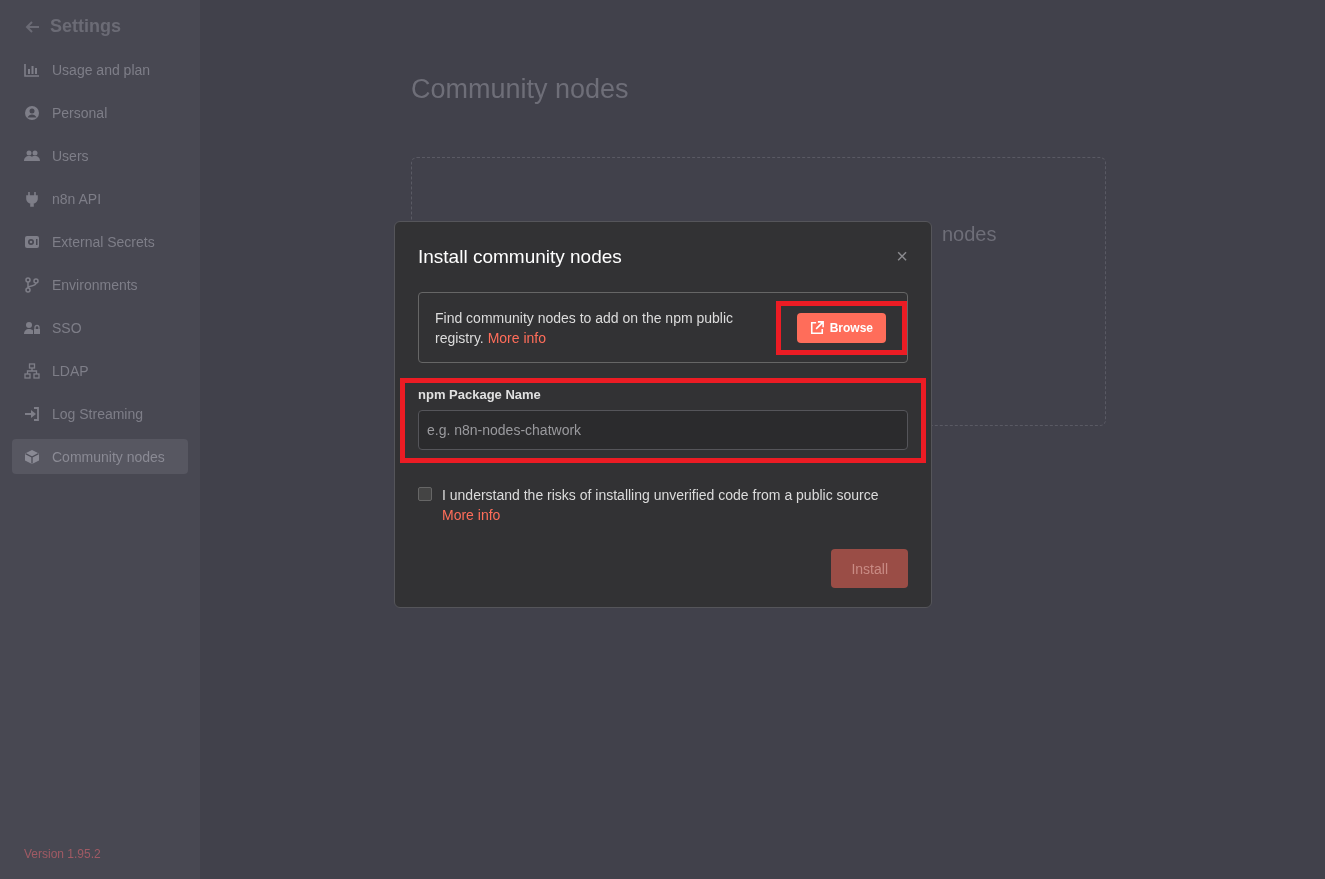  What do you see at coordinates (841, 327) in the screenshot?
I see `browse-button: Browse` at bounding box center [841, 327].